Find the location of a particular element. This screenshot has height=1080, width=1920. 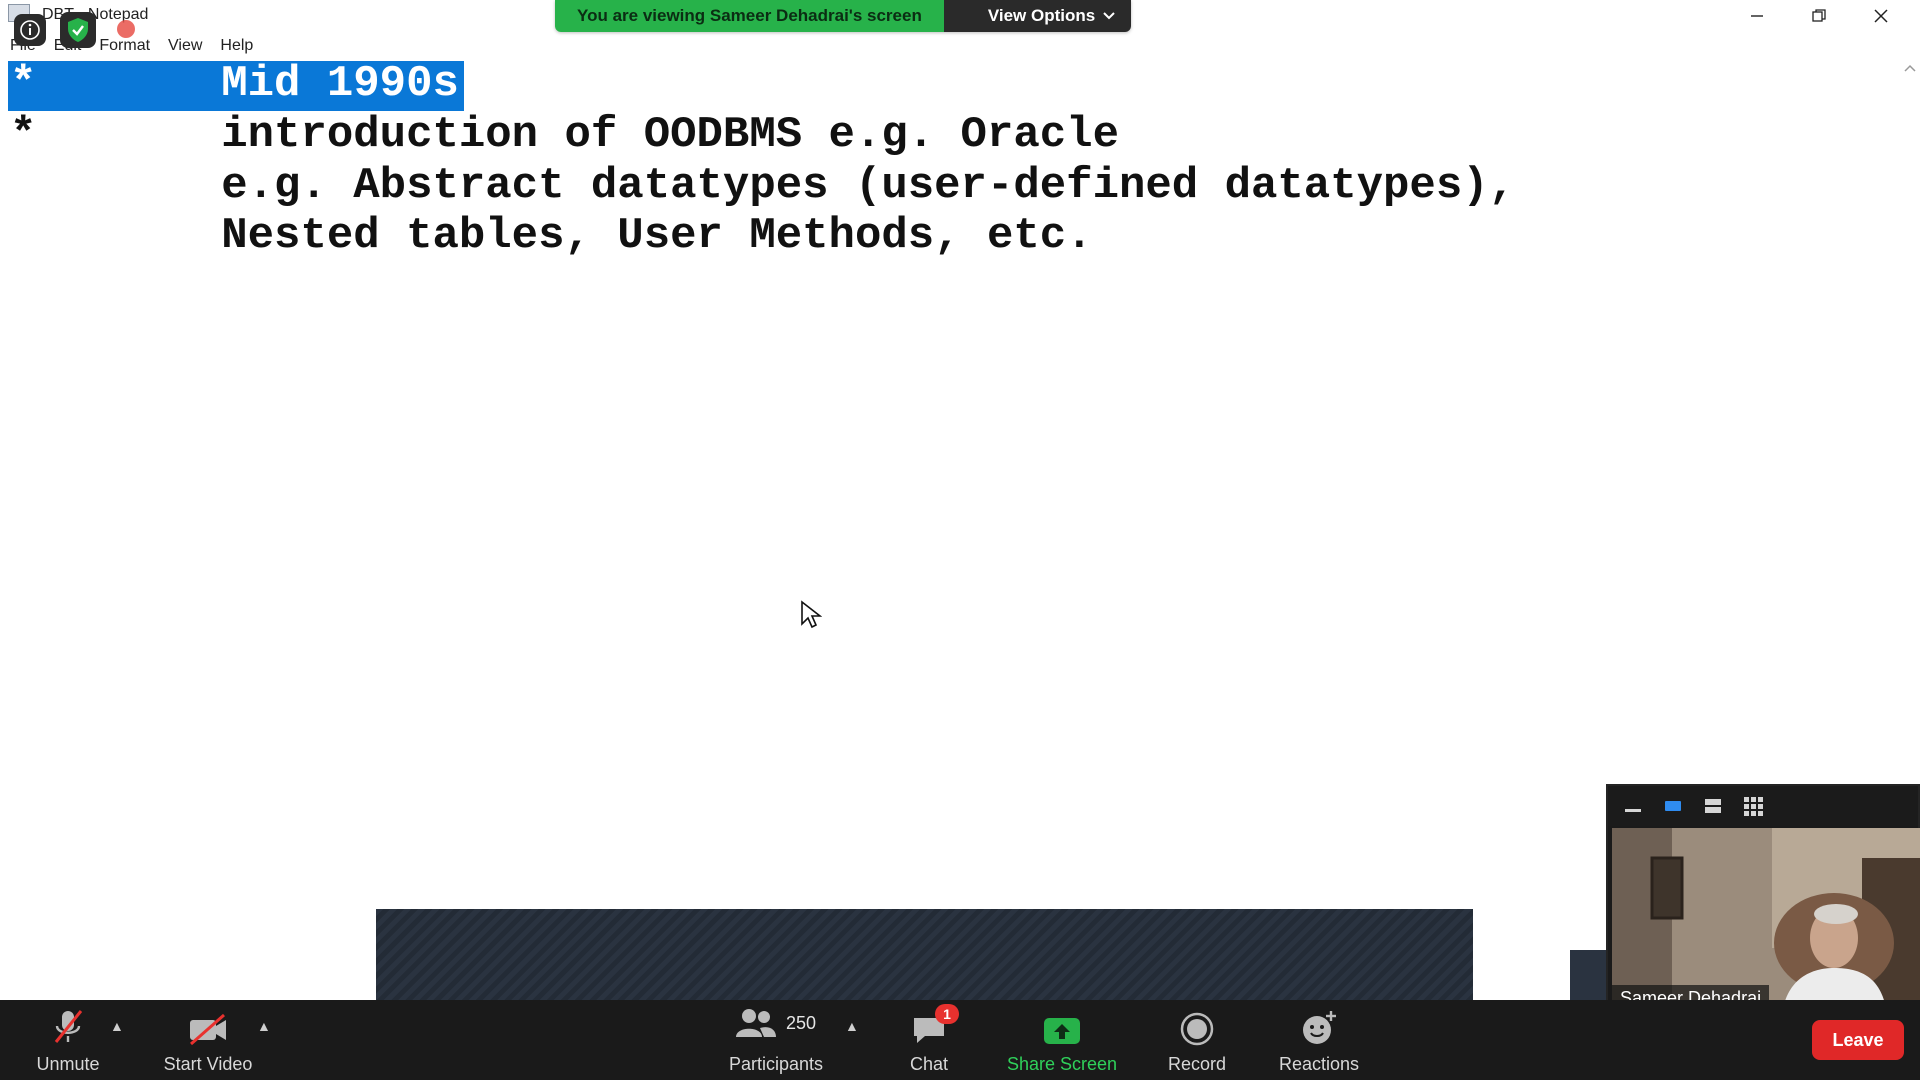

leave-meeting-button: Leave is located at coordinates (1858, 1040).